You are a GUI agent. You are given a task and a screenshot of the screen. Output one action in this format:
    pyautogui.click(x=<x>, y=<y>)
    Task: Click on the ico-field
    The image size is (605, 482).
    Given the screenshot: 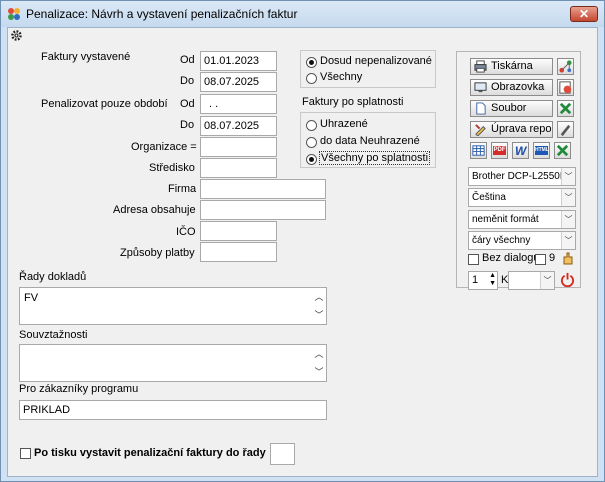 What is the action you would take?
    pyautogui.click(x=238, y=231)
    